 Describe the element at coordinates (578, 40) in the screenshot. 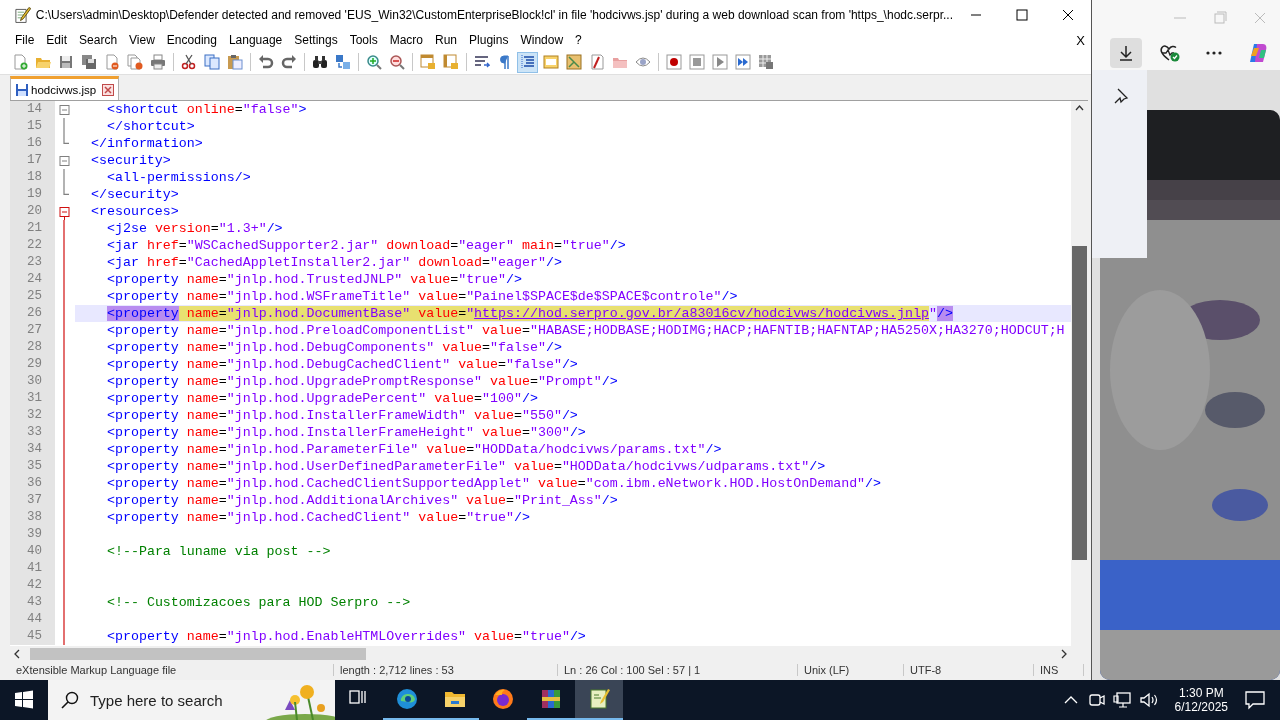

I see `menu-item: ?` at that location.